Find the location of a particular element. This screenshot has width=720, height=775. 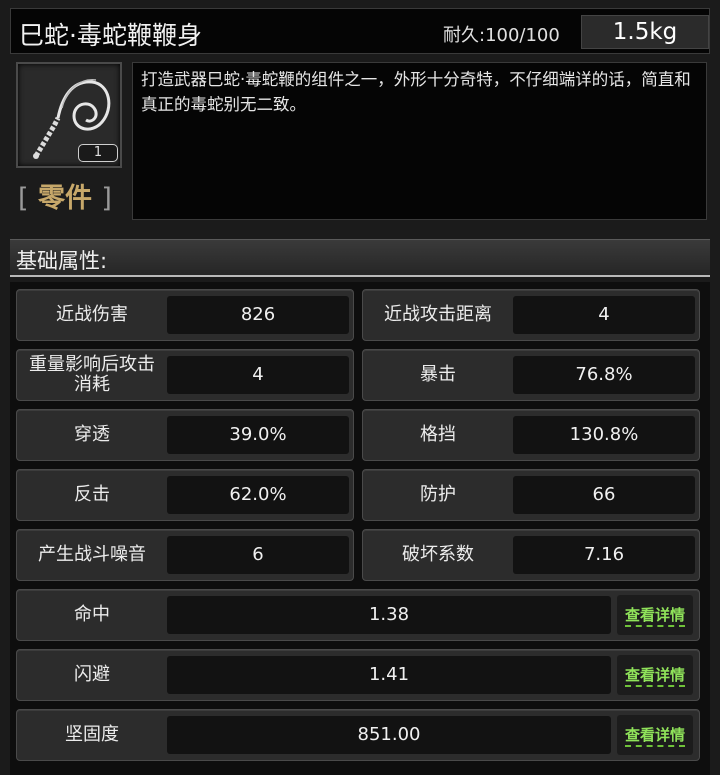

stat-value: 851.00 is located at coordinates (389, 735).